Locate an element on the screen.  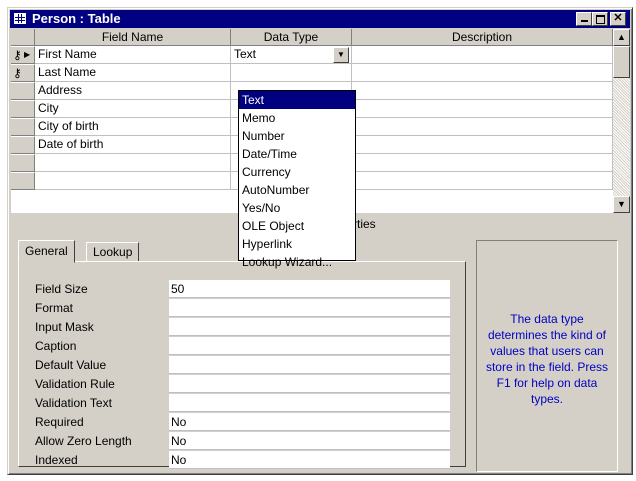
scroll-thumb is located at coordinates (621, 62).